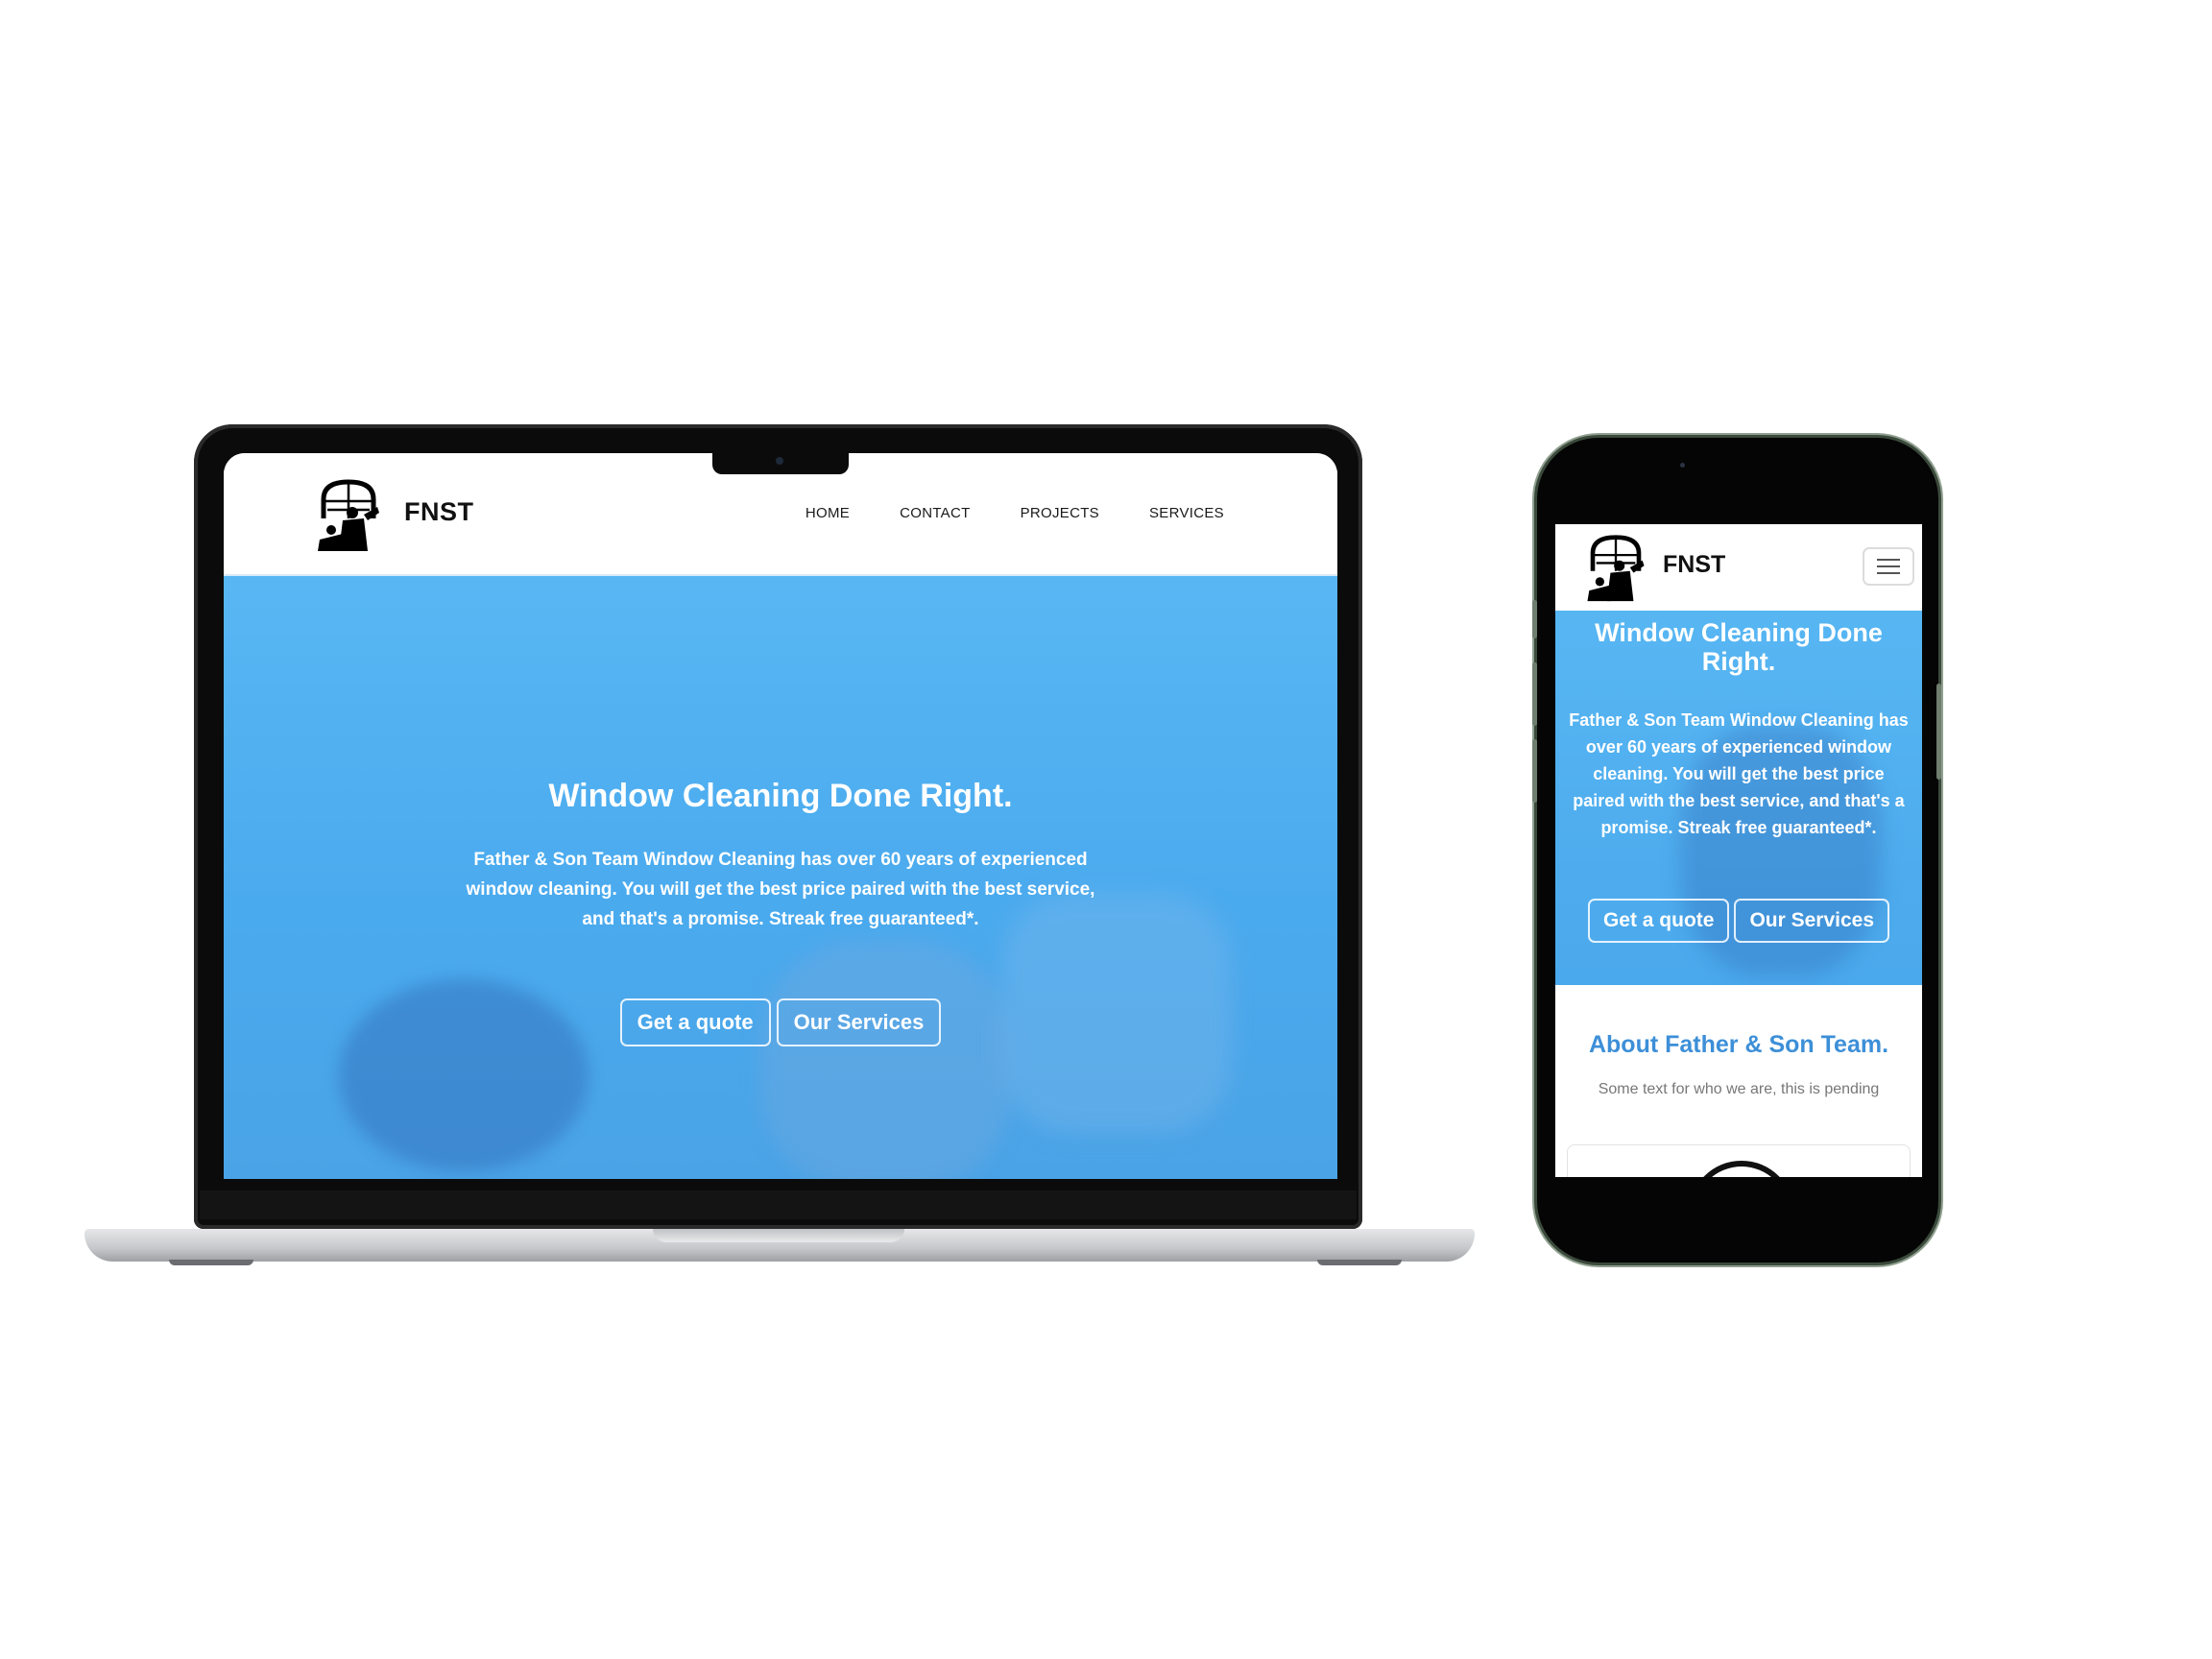 This screenshot has width=2212, height=1659. Describe the element at coordinates (886, 1060) in the screenshot. I see `hero-background-shape` at that location.